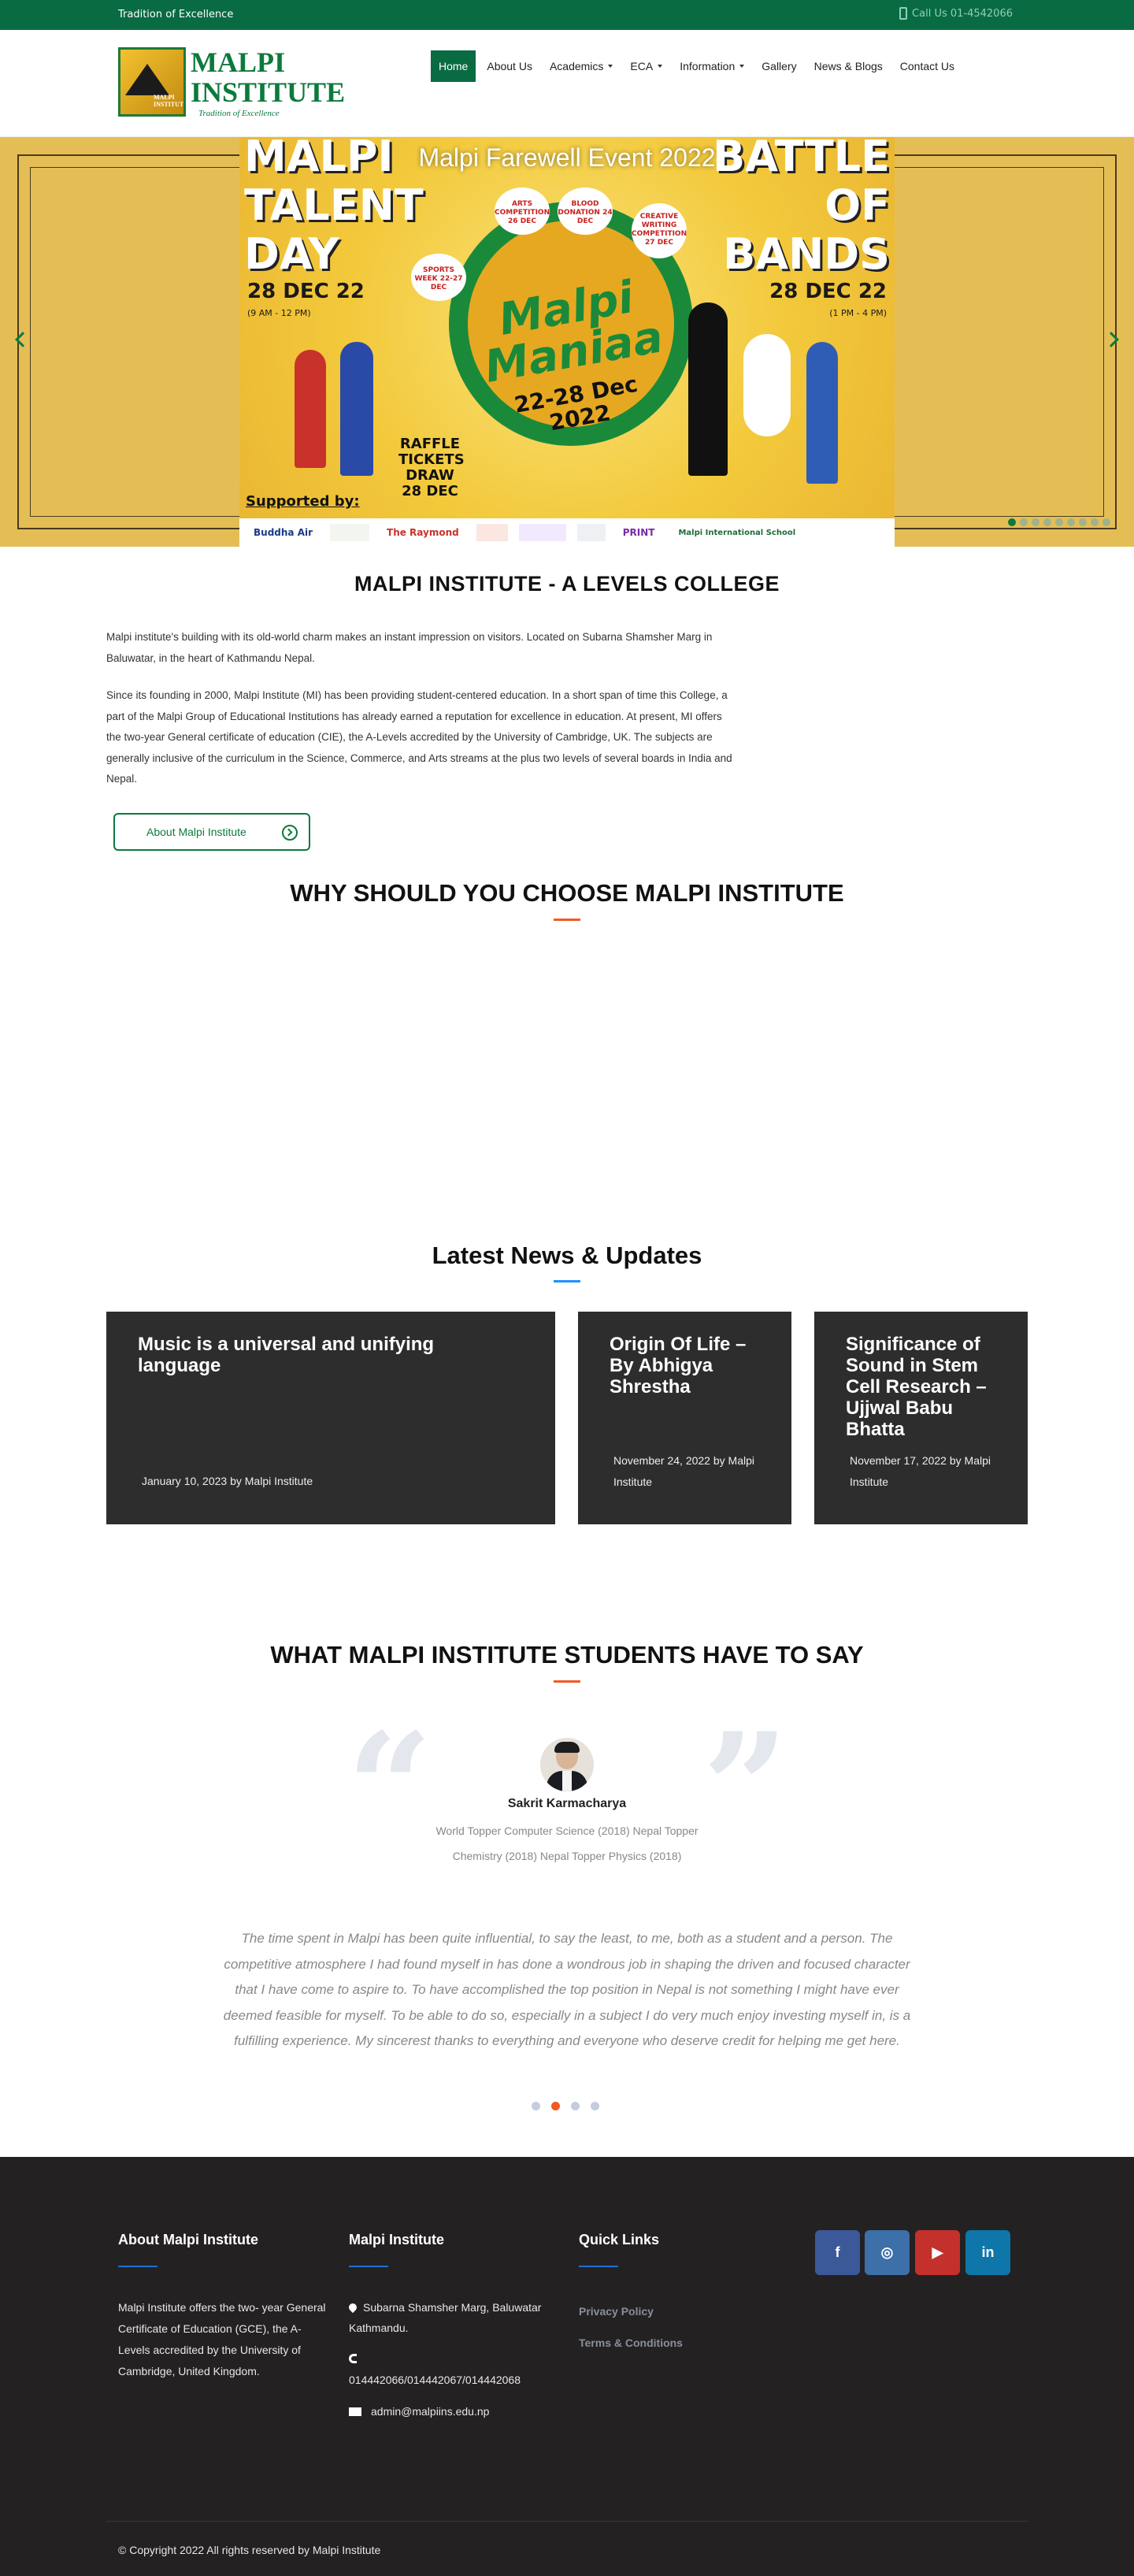  I want to click on nav-home-label: Home, so click(454, 66).